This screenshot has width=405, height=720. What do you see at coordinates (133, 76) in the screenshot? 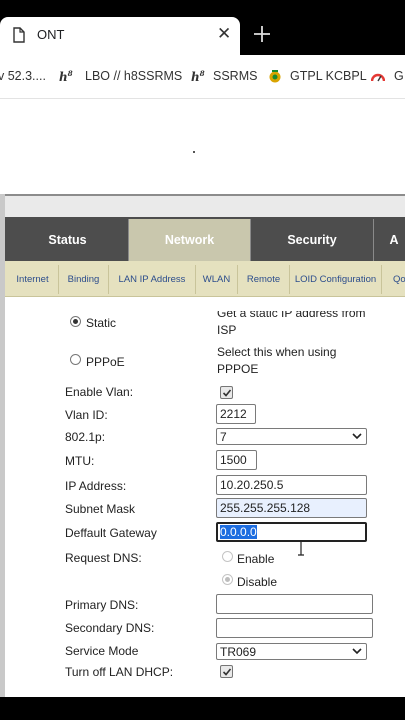
I see `bookmark-item: LBO // h8SSRMS` at bounding box center [133, 76].